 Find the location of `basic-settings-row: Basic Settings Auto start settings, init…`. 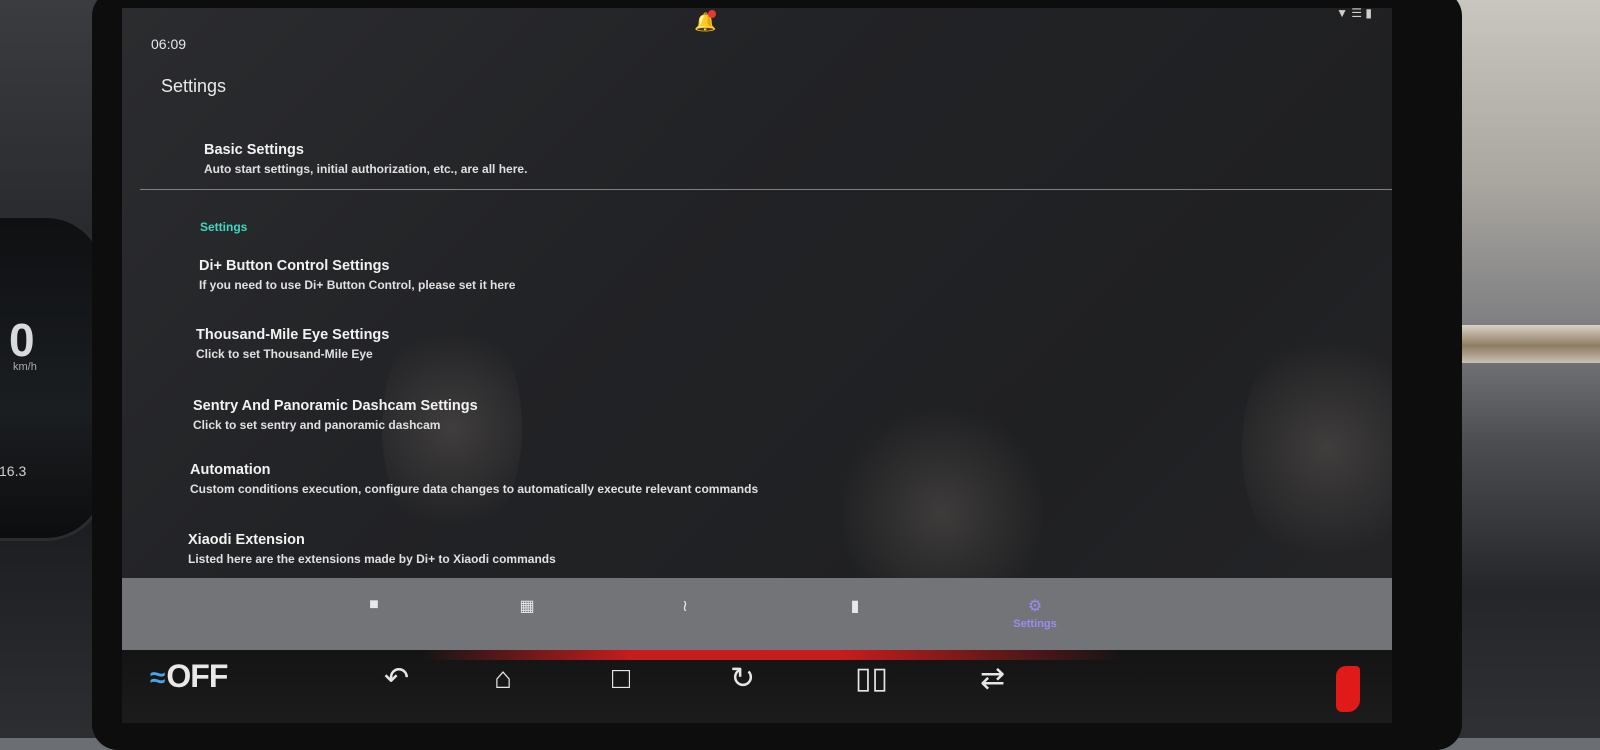

basic-settings-row: Basic Settings Auto start settings, init… is located at coordinates (365, 159).